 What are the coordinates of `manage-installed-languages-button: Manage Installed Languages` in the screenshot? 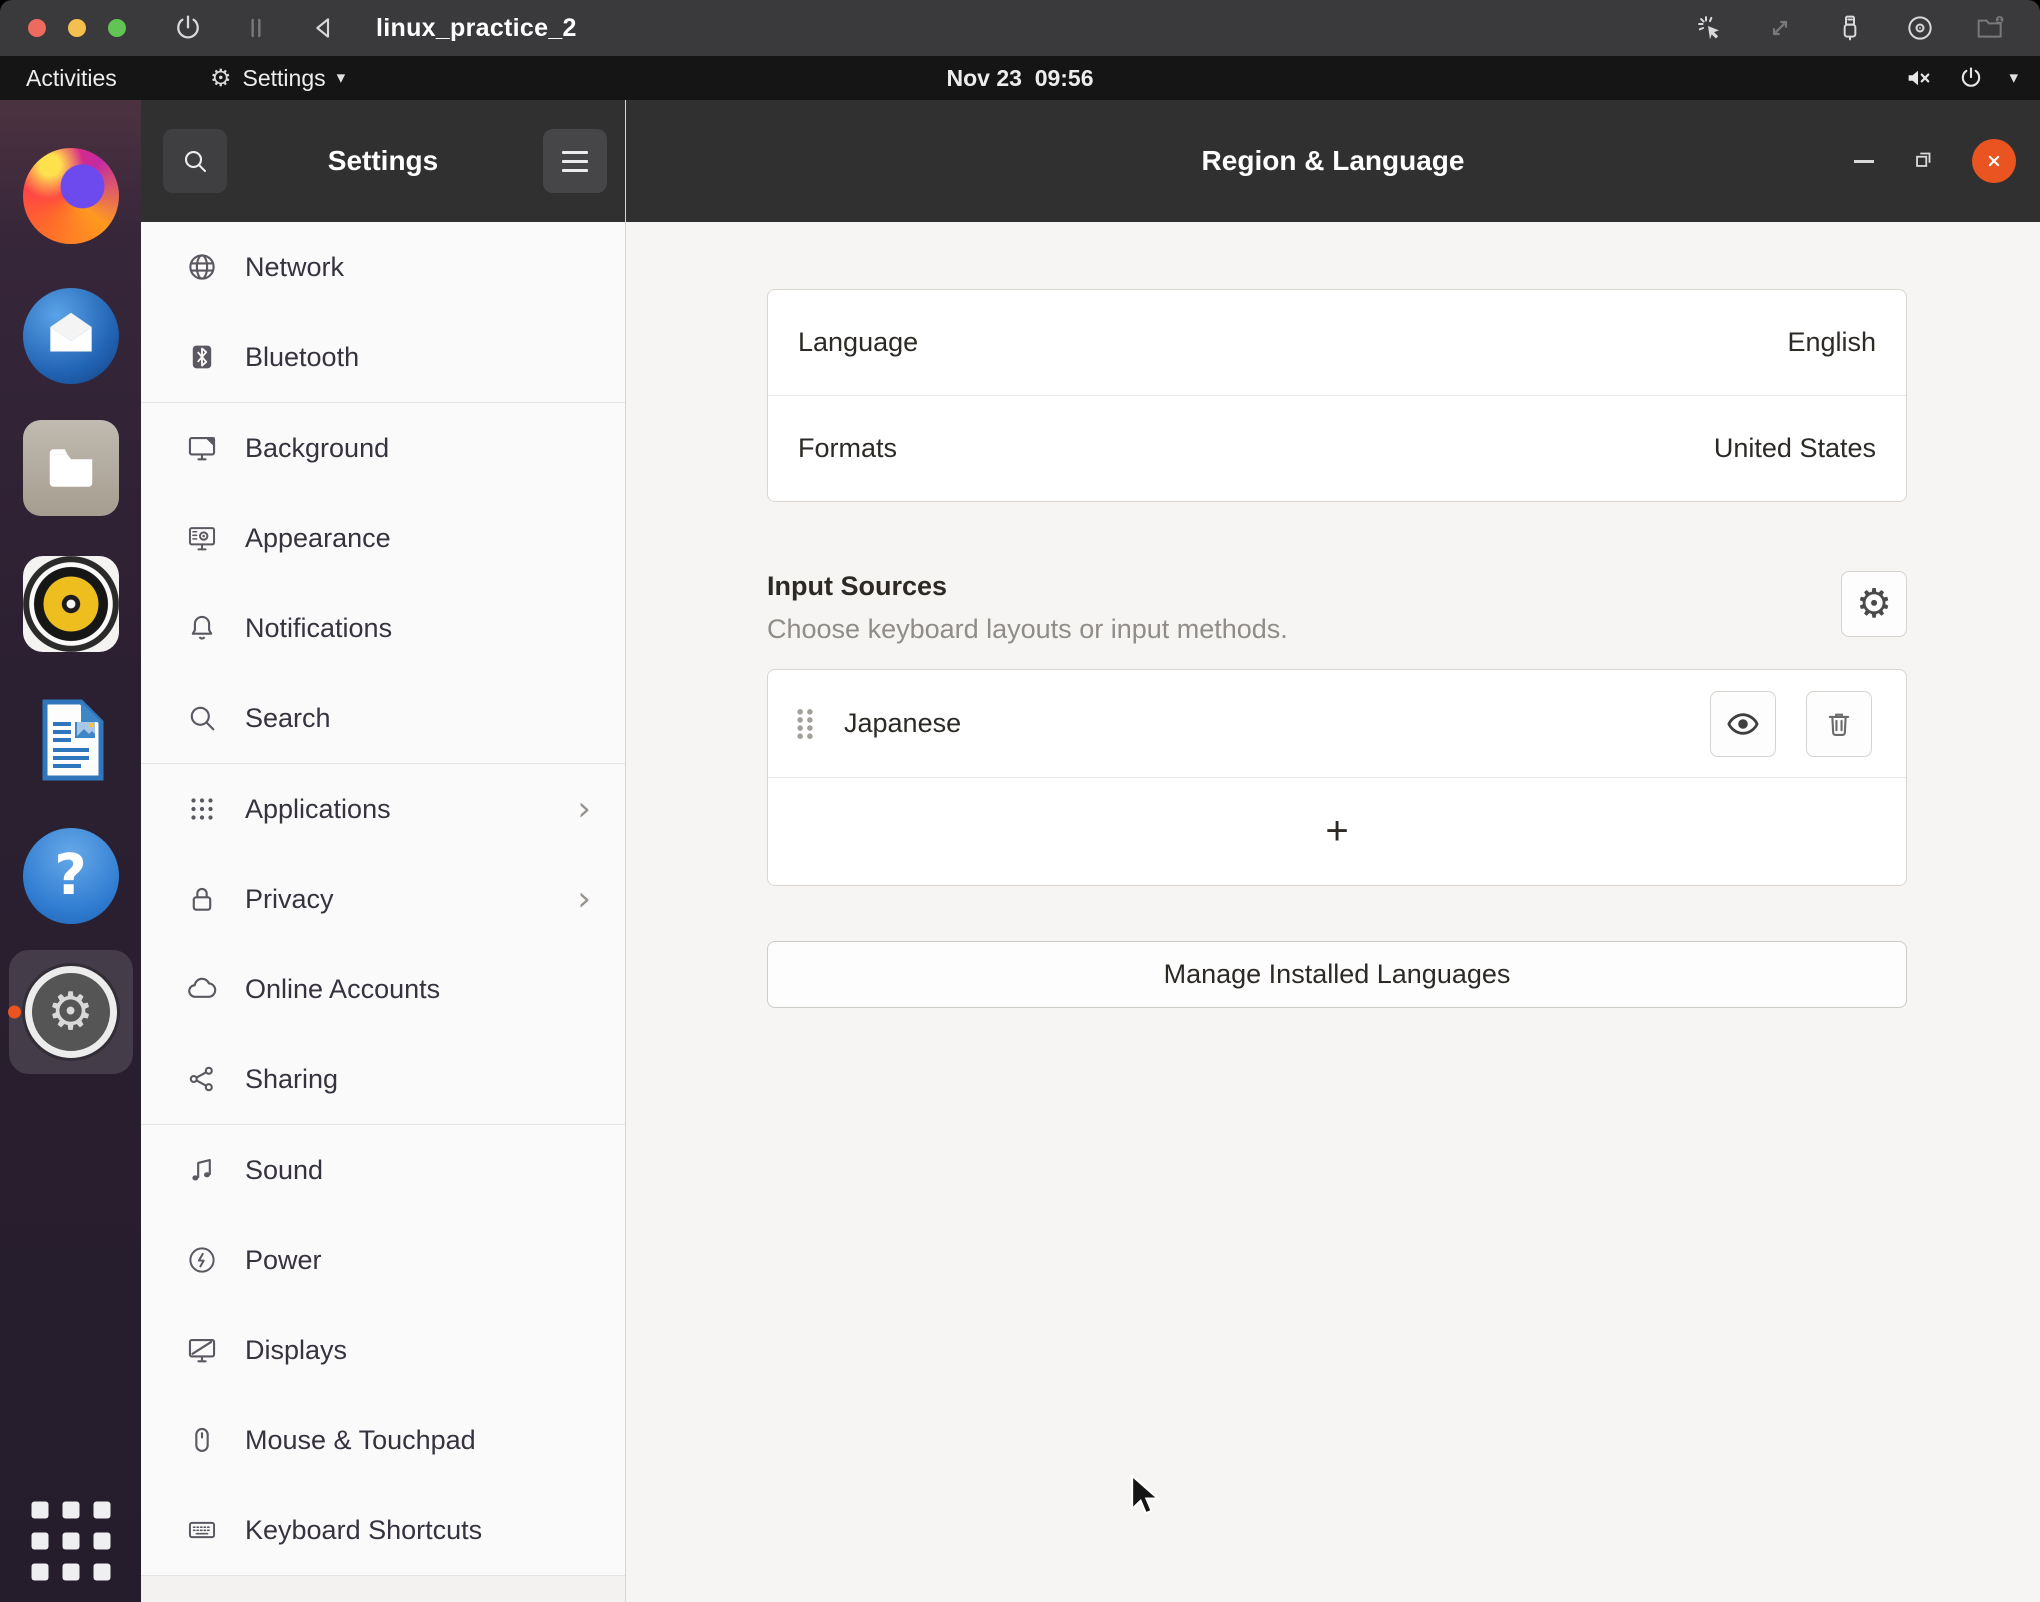 It's located at (1337, 974).